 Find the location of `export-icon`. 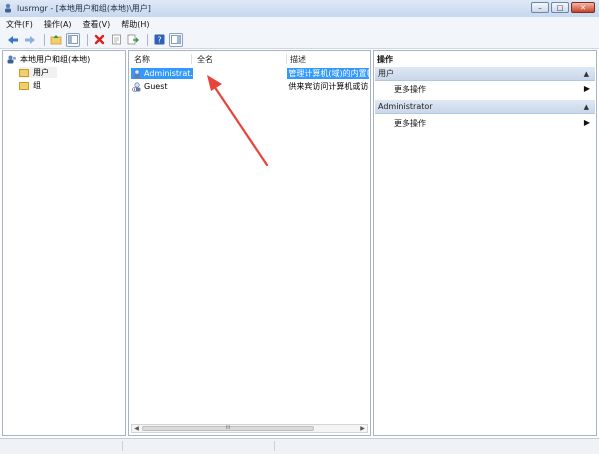

export-icon is located at coordinates (133, 40).